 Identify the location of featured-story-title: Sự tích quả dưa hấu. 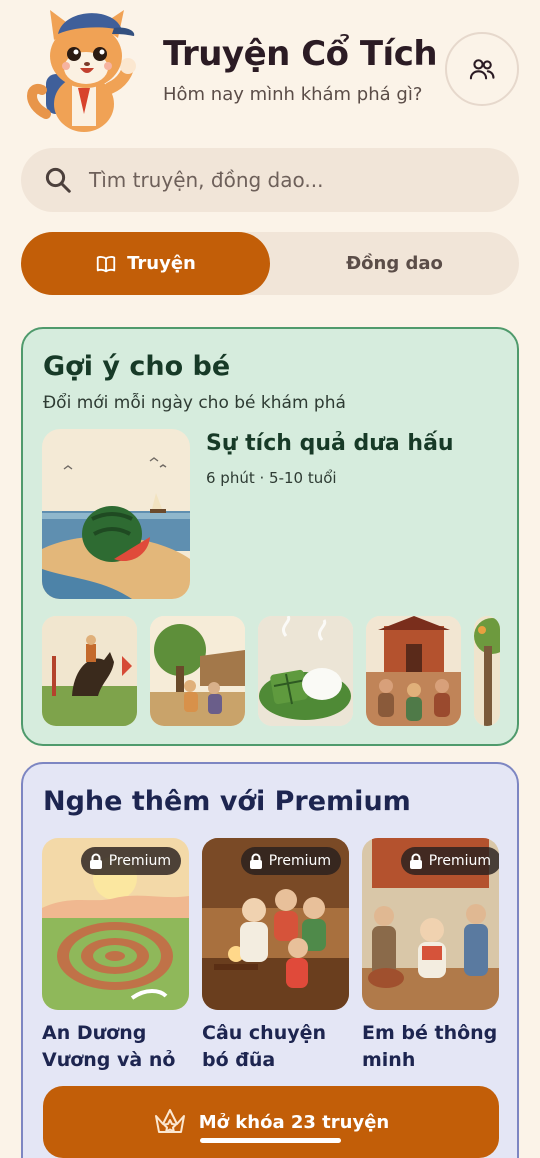
(330, 443).